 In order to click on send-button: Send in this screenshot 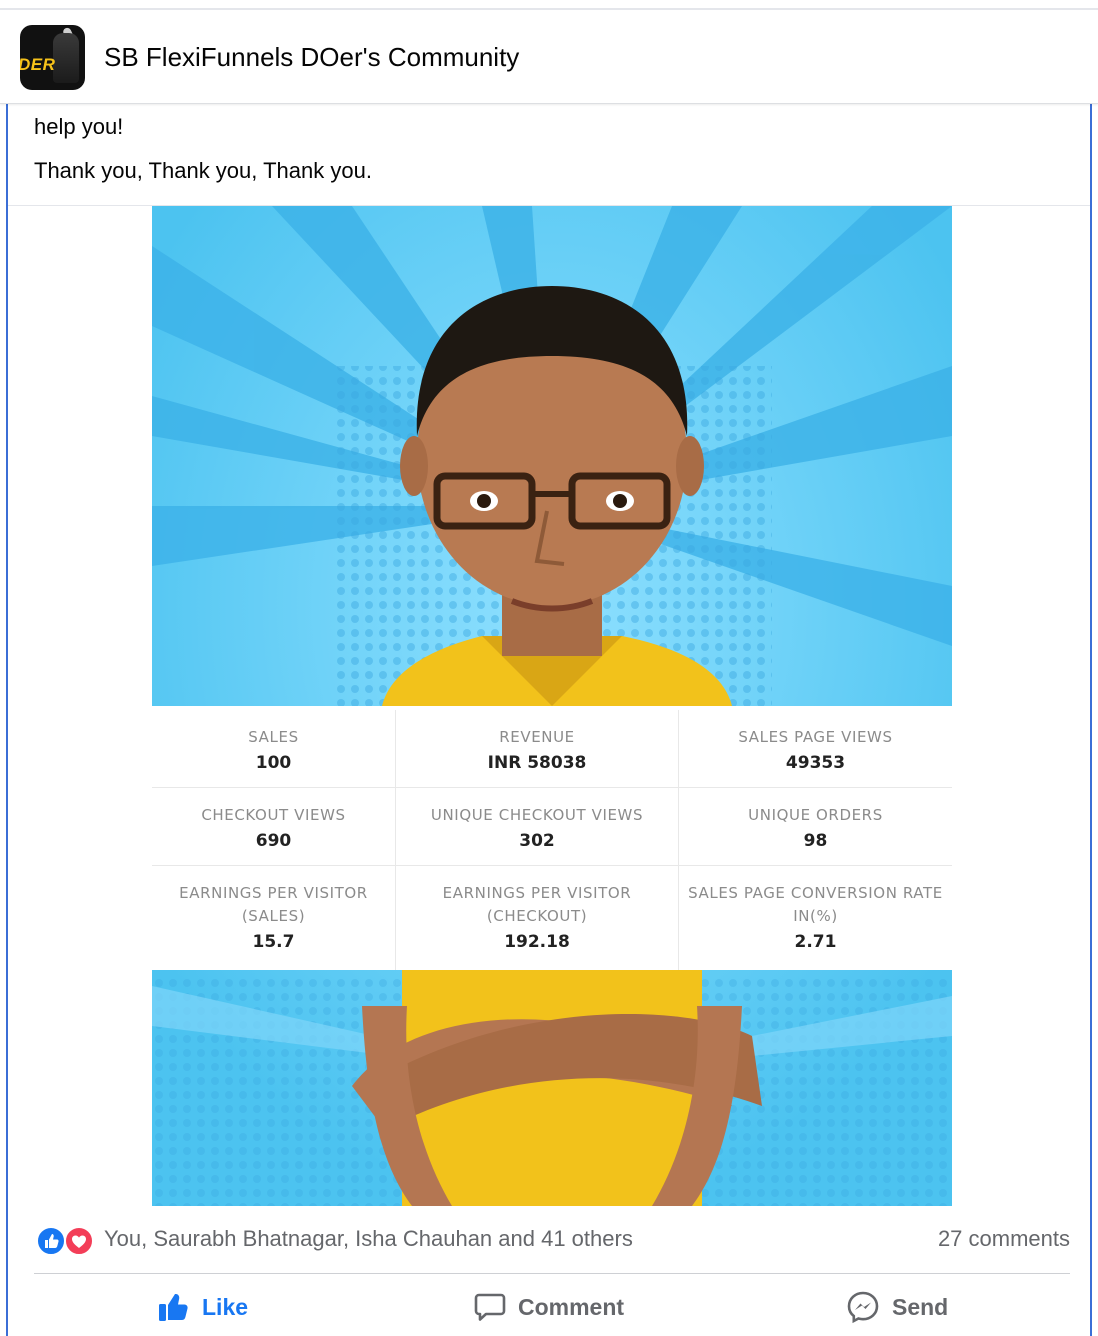, I will do `click(897, 1307)`.